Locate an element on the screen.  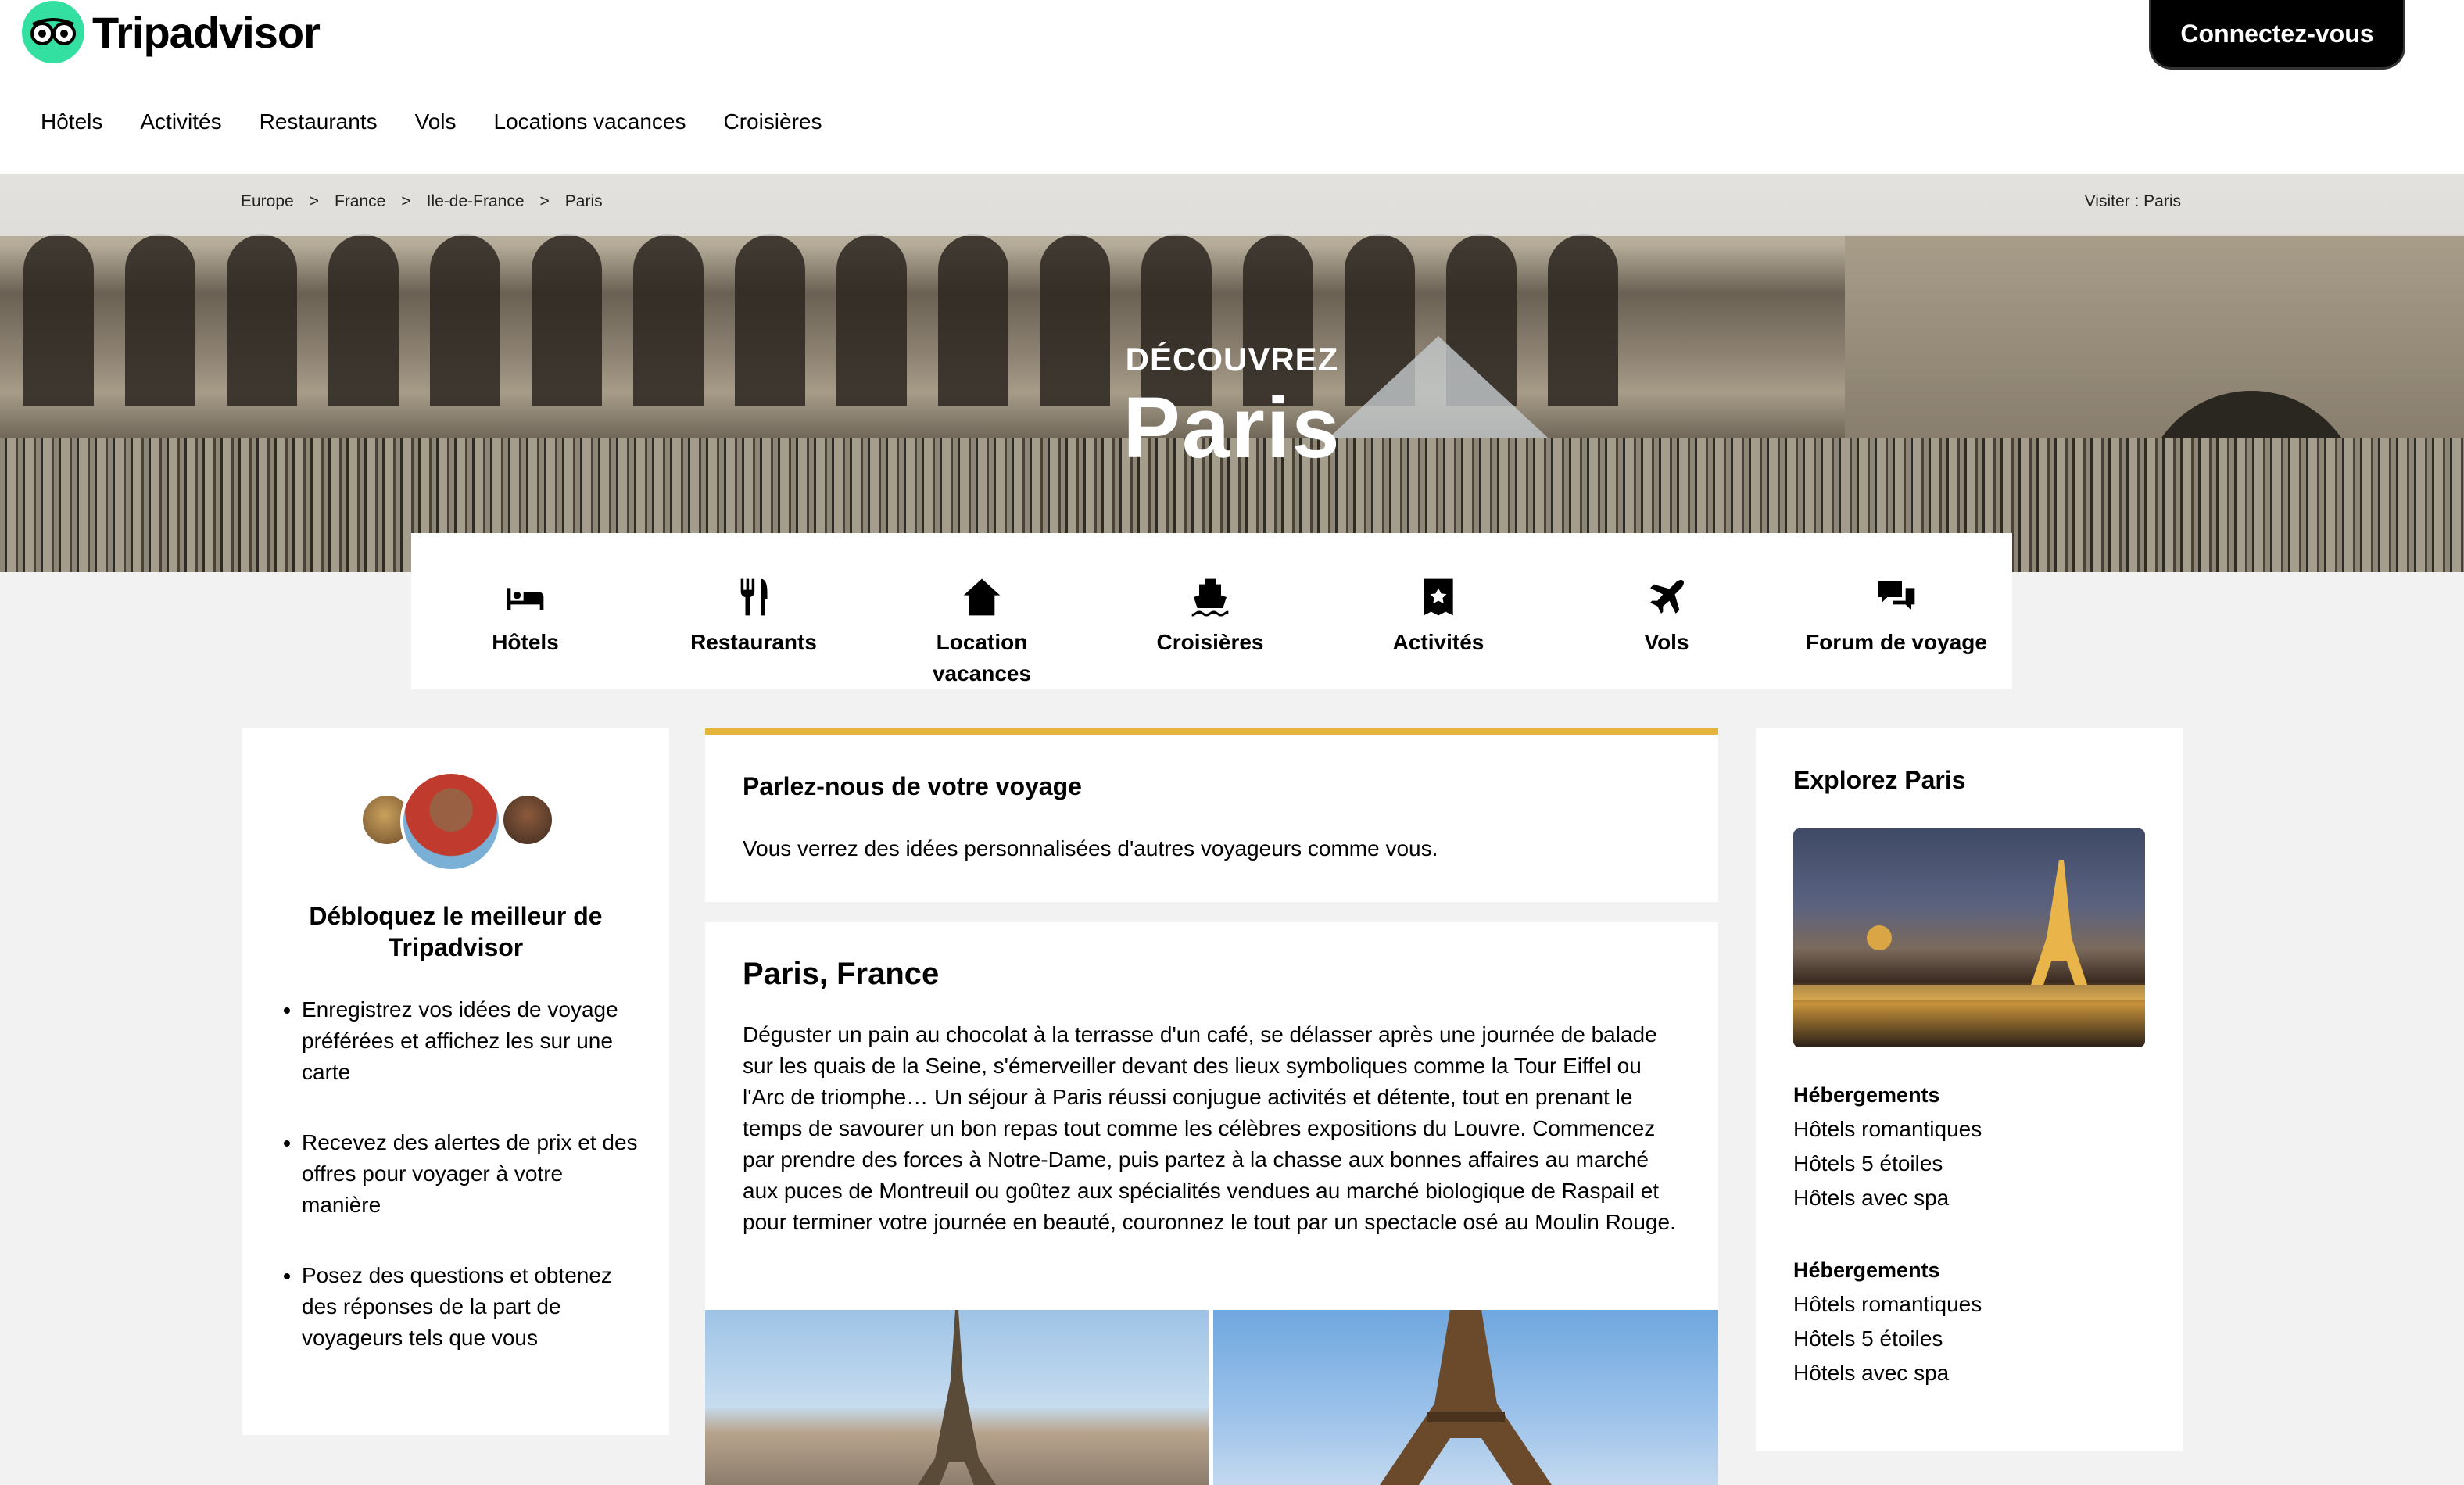
category-vacation-rentals: Location vacances is located at coordinates (982, 611).